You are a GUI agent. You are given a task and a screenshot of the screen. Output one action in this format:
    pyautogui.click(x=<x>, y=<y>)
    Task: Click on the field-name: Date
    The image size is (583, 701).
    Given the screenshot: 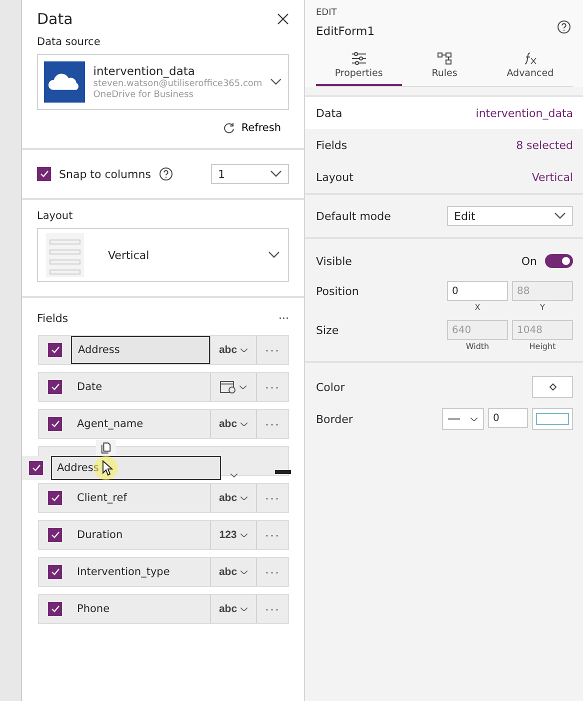 What is the action you would take?
    pyautogui.click(x=90, y=387)
    